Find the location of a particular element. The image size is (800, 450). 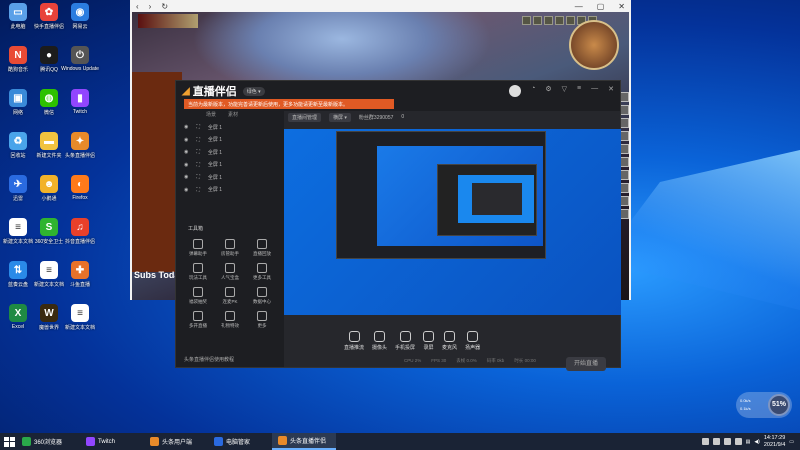

minimap is located at coordinates (594, 45).